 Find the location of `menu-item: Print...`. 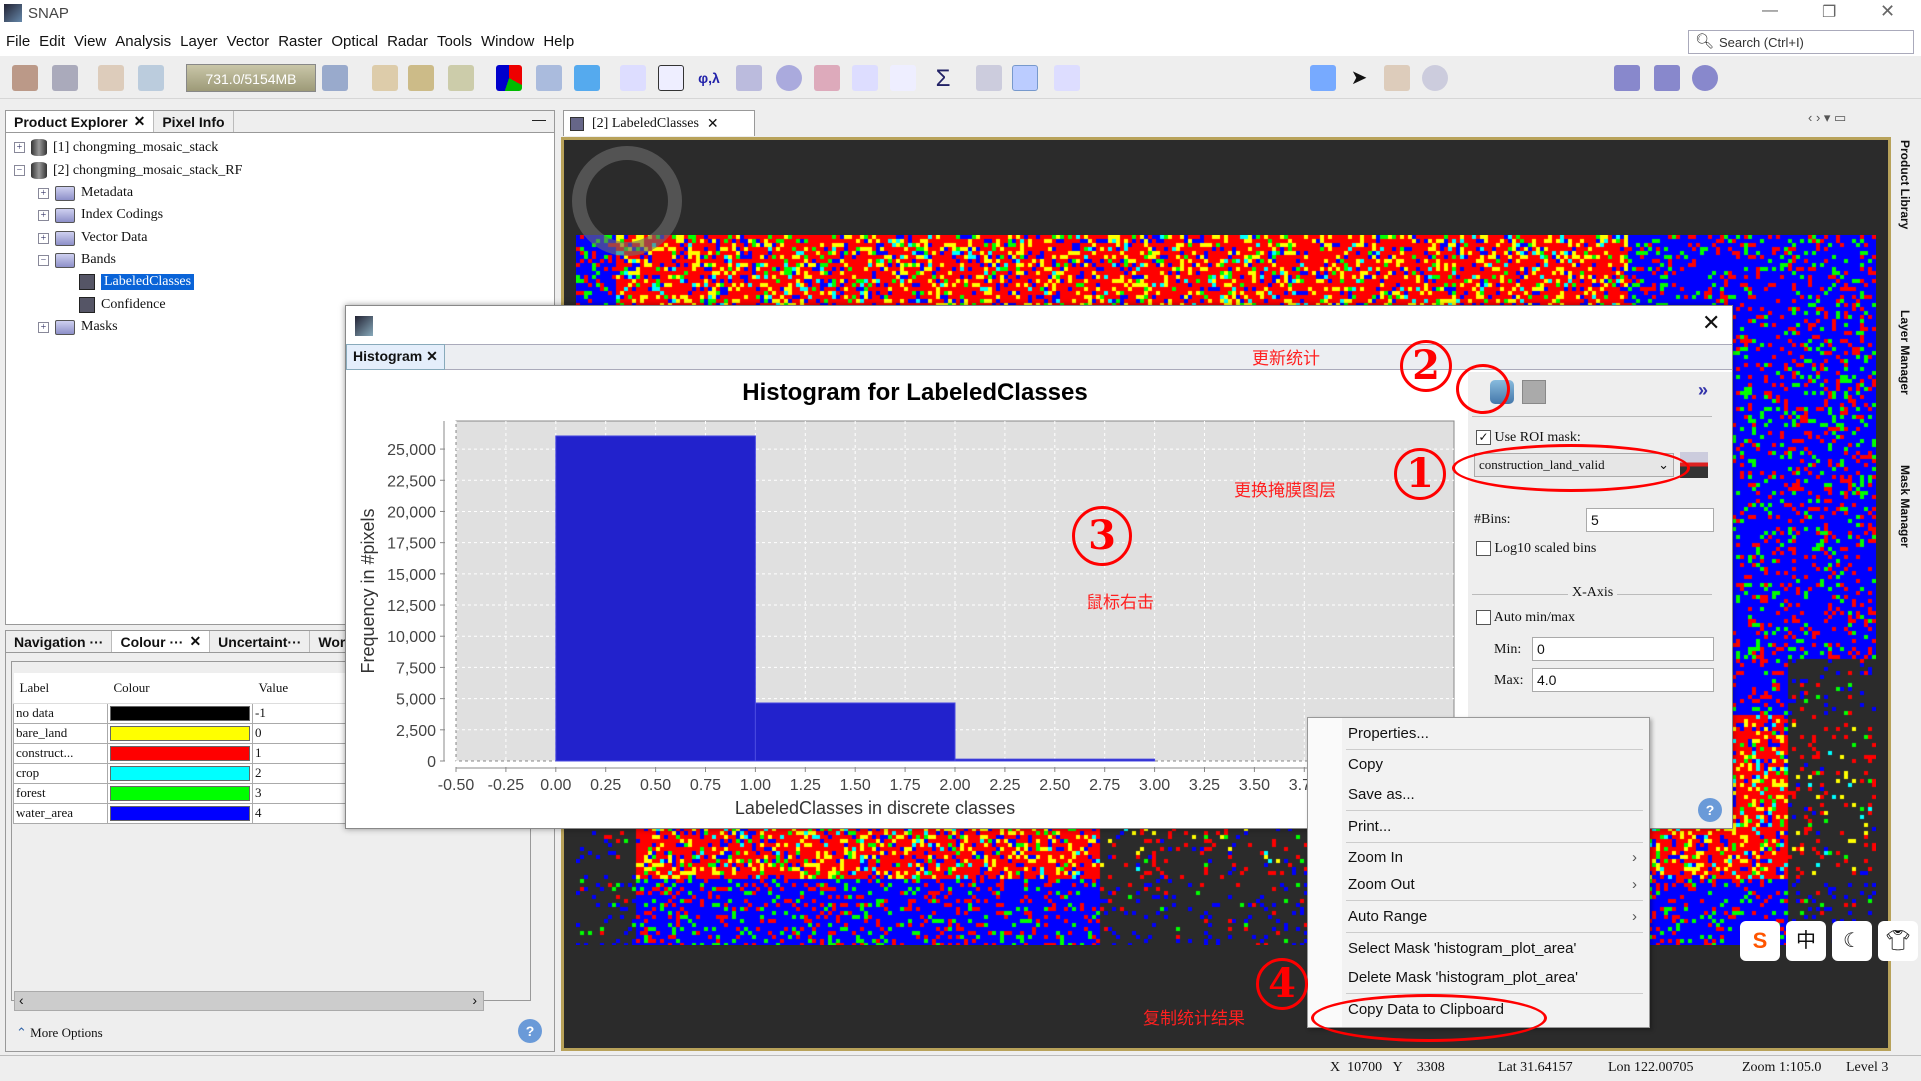

menu-item: Print... is located at coordinates (1494, 827).